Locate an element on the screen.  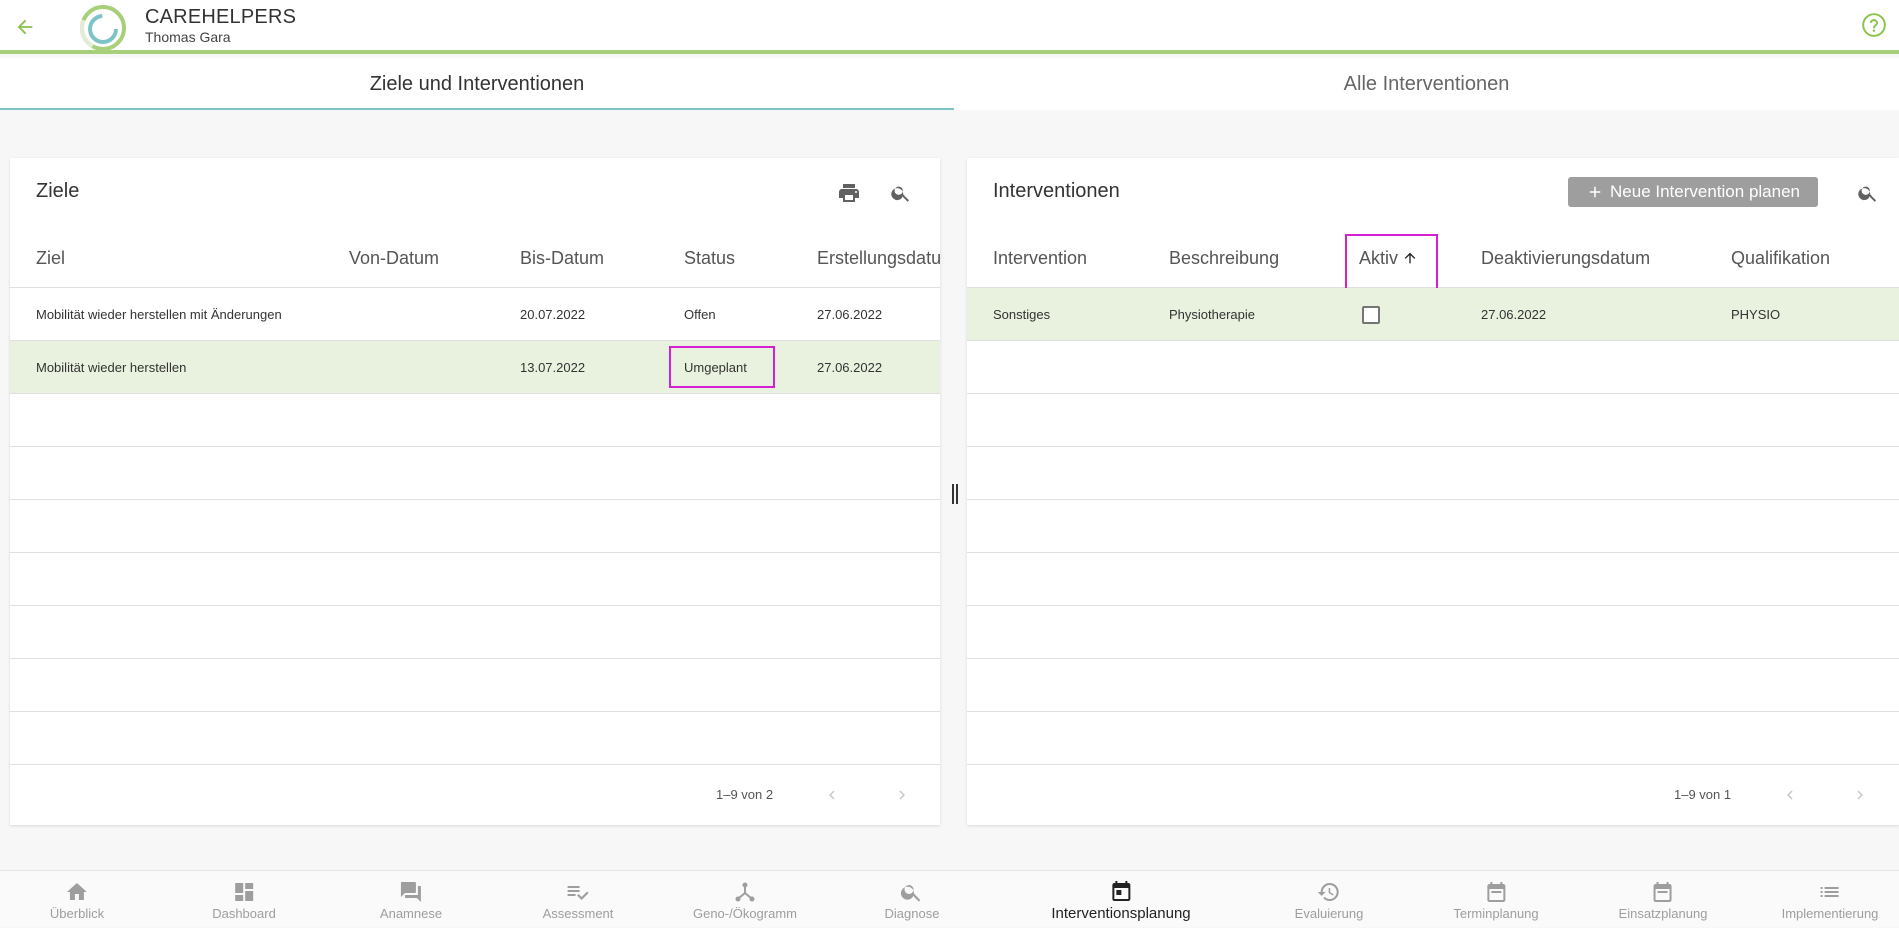
tab-label: Alle Interventionen is located at coordinates (1426, 83).